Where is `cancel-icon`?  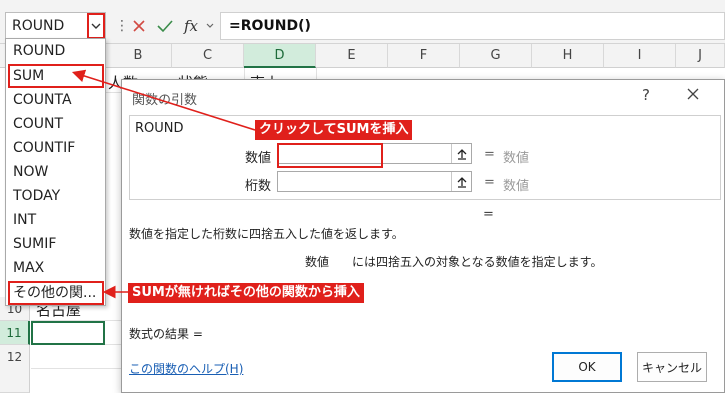
cancel-icon is located at coordinates (139, 26).